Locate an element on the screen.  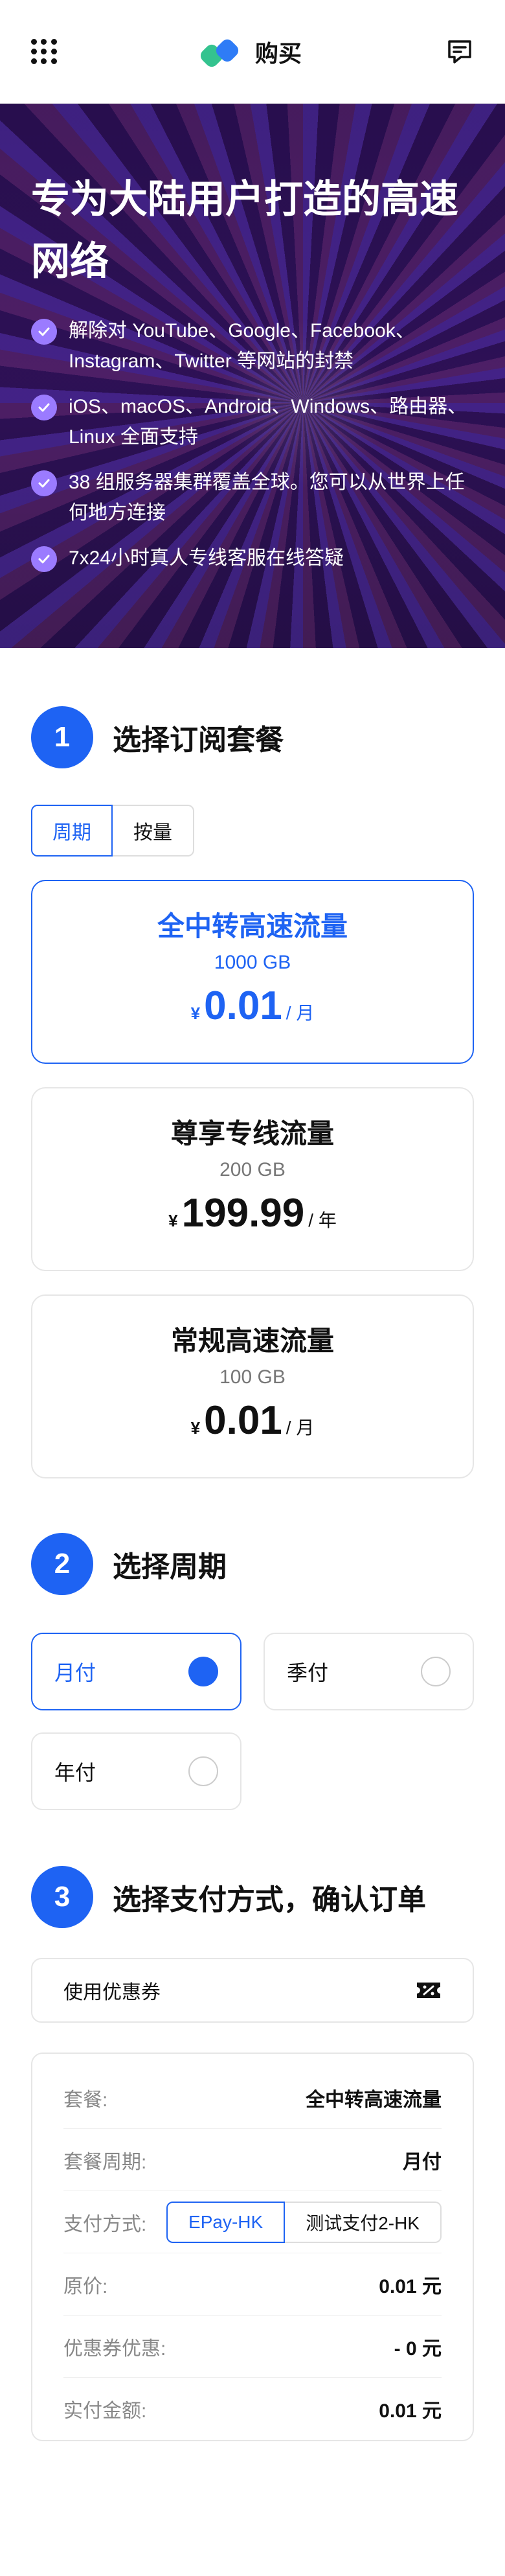
step-2-header: 2 选择周期 is located at coordinates (252, 1564).